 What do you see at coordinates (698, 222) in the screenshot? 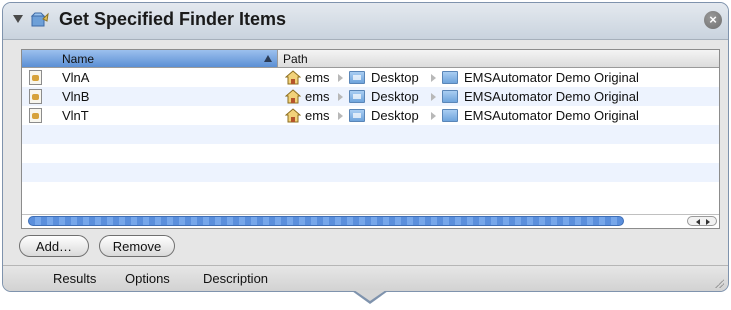
I see `scroll-left-arrow-icon` at bounding box center [698, 222].